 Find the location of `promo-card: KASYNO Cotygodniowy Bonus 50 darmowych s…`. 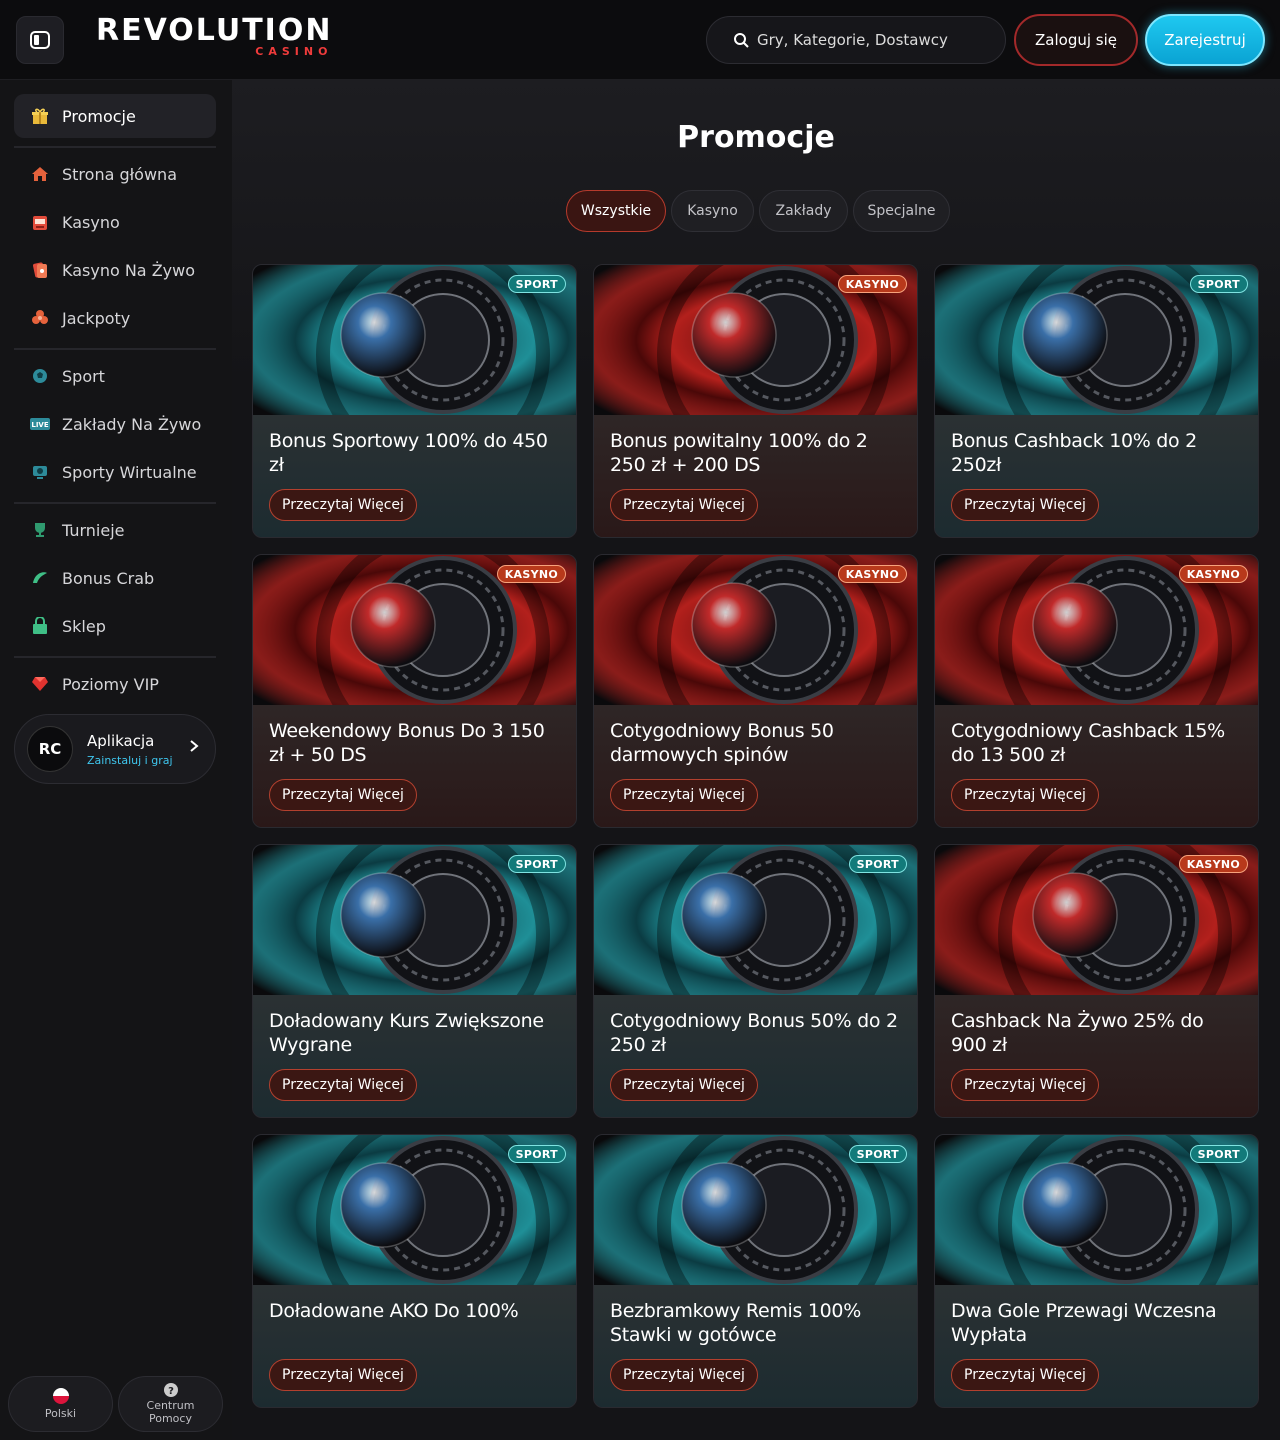

promo-card: KASYNO Cotygodniowy Bonus 50 darmowych s… is located at coordinates (755, 691).